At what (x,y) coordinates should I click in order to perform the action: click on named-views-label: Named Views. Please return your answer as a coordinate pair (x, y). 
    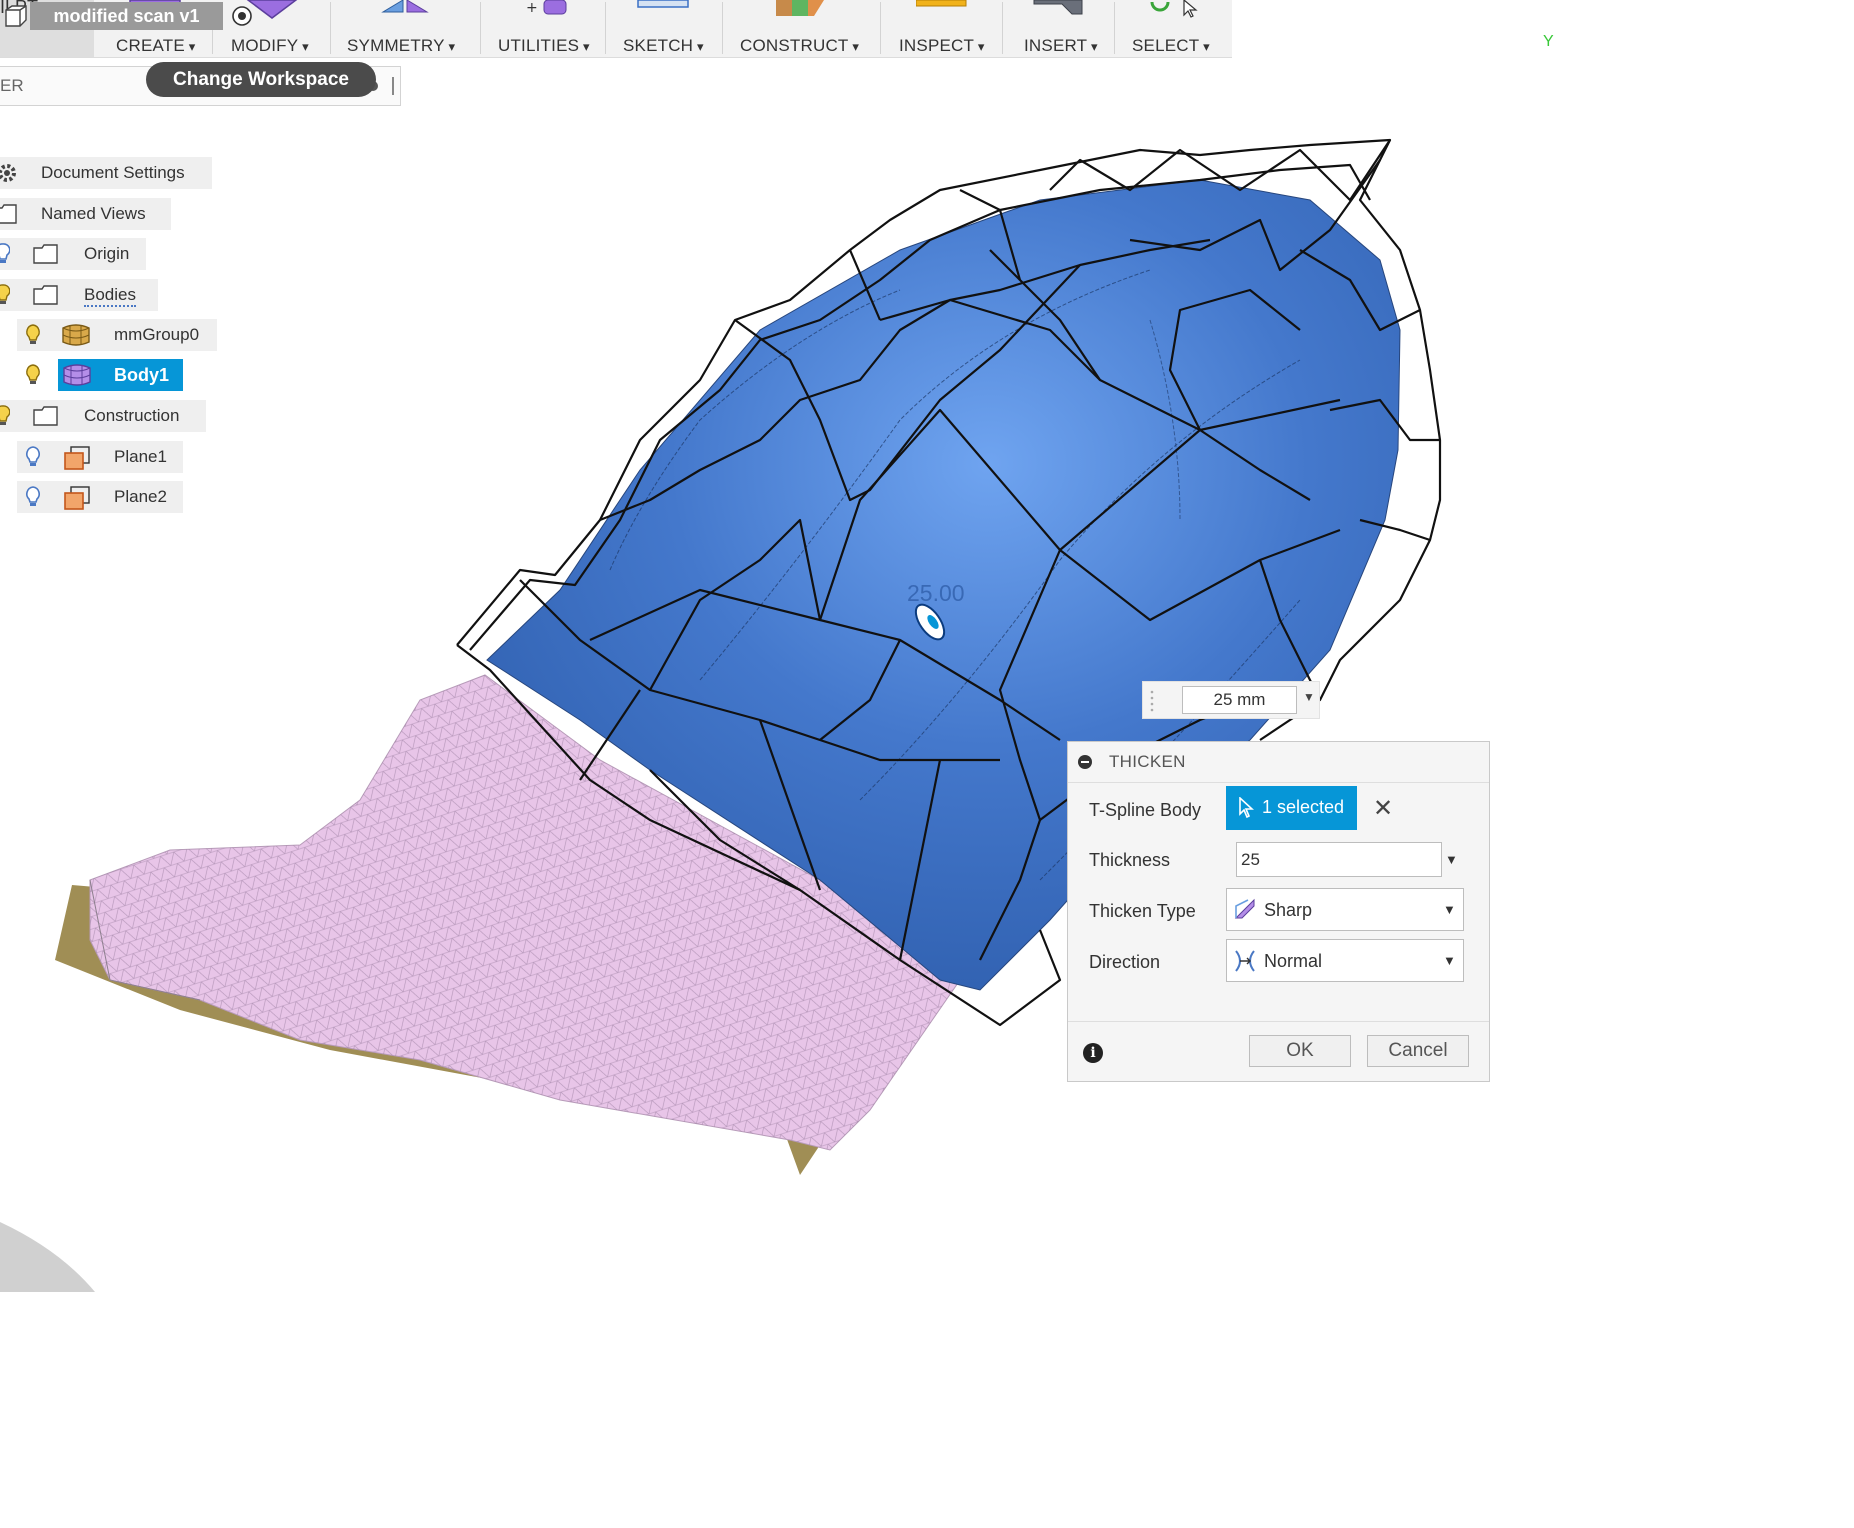
    Looking at the image, I should click on (93, 213).